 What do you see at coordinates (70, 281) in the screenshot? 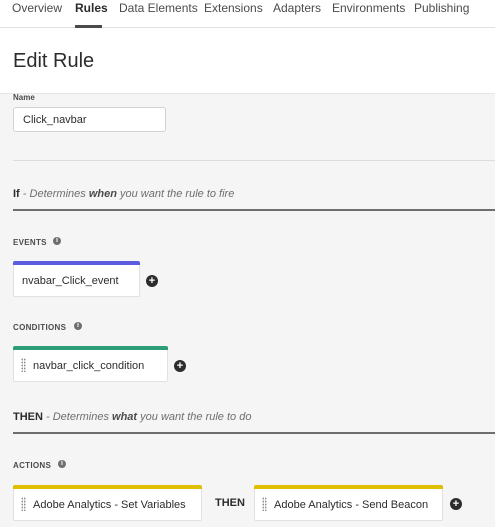
I see `event-card-label: nvabar_Click_event` at bounding box center [70, 281].